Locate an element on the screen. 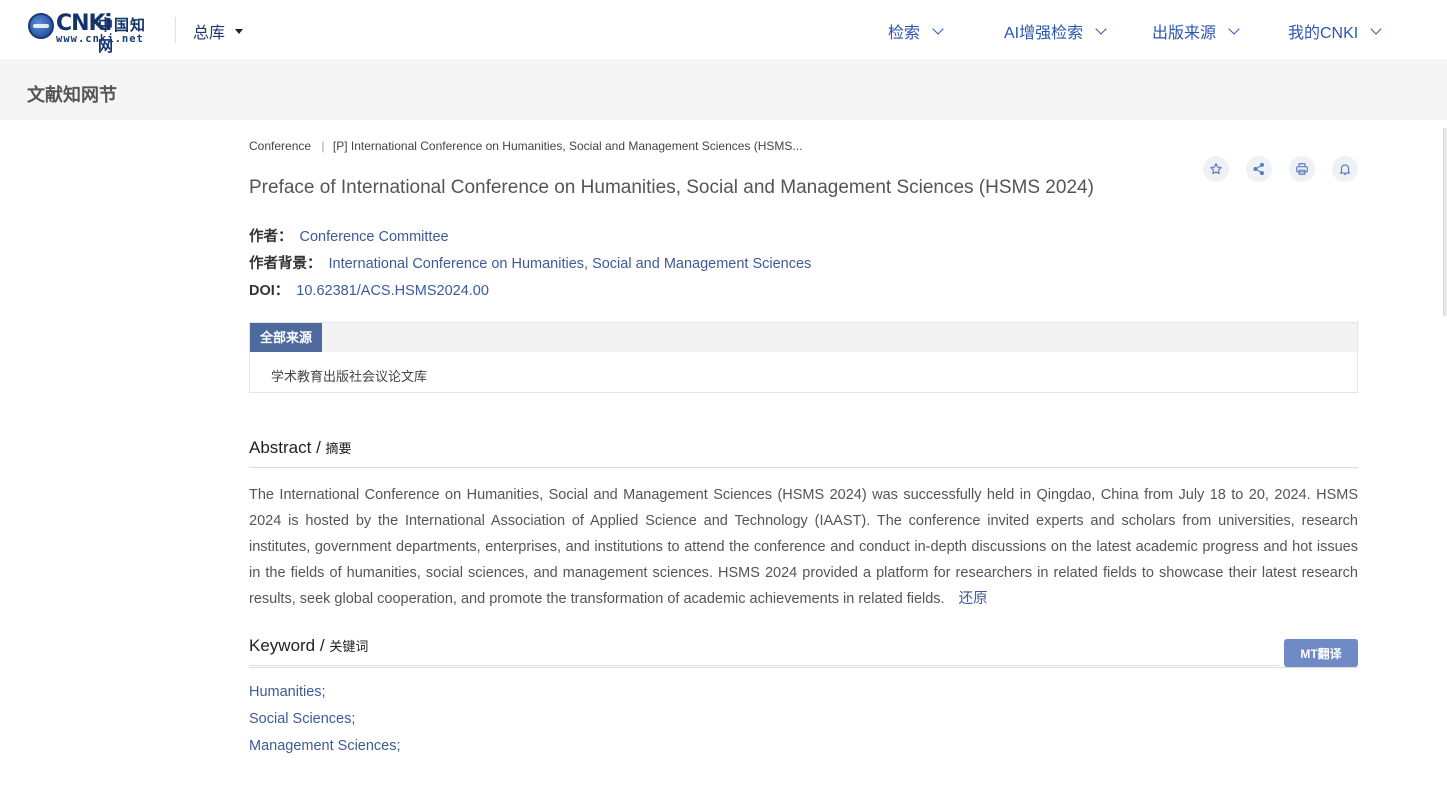 The image size is (1447, 795). nav-search: 检索 is located at coordinates (916, 31).